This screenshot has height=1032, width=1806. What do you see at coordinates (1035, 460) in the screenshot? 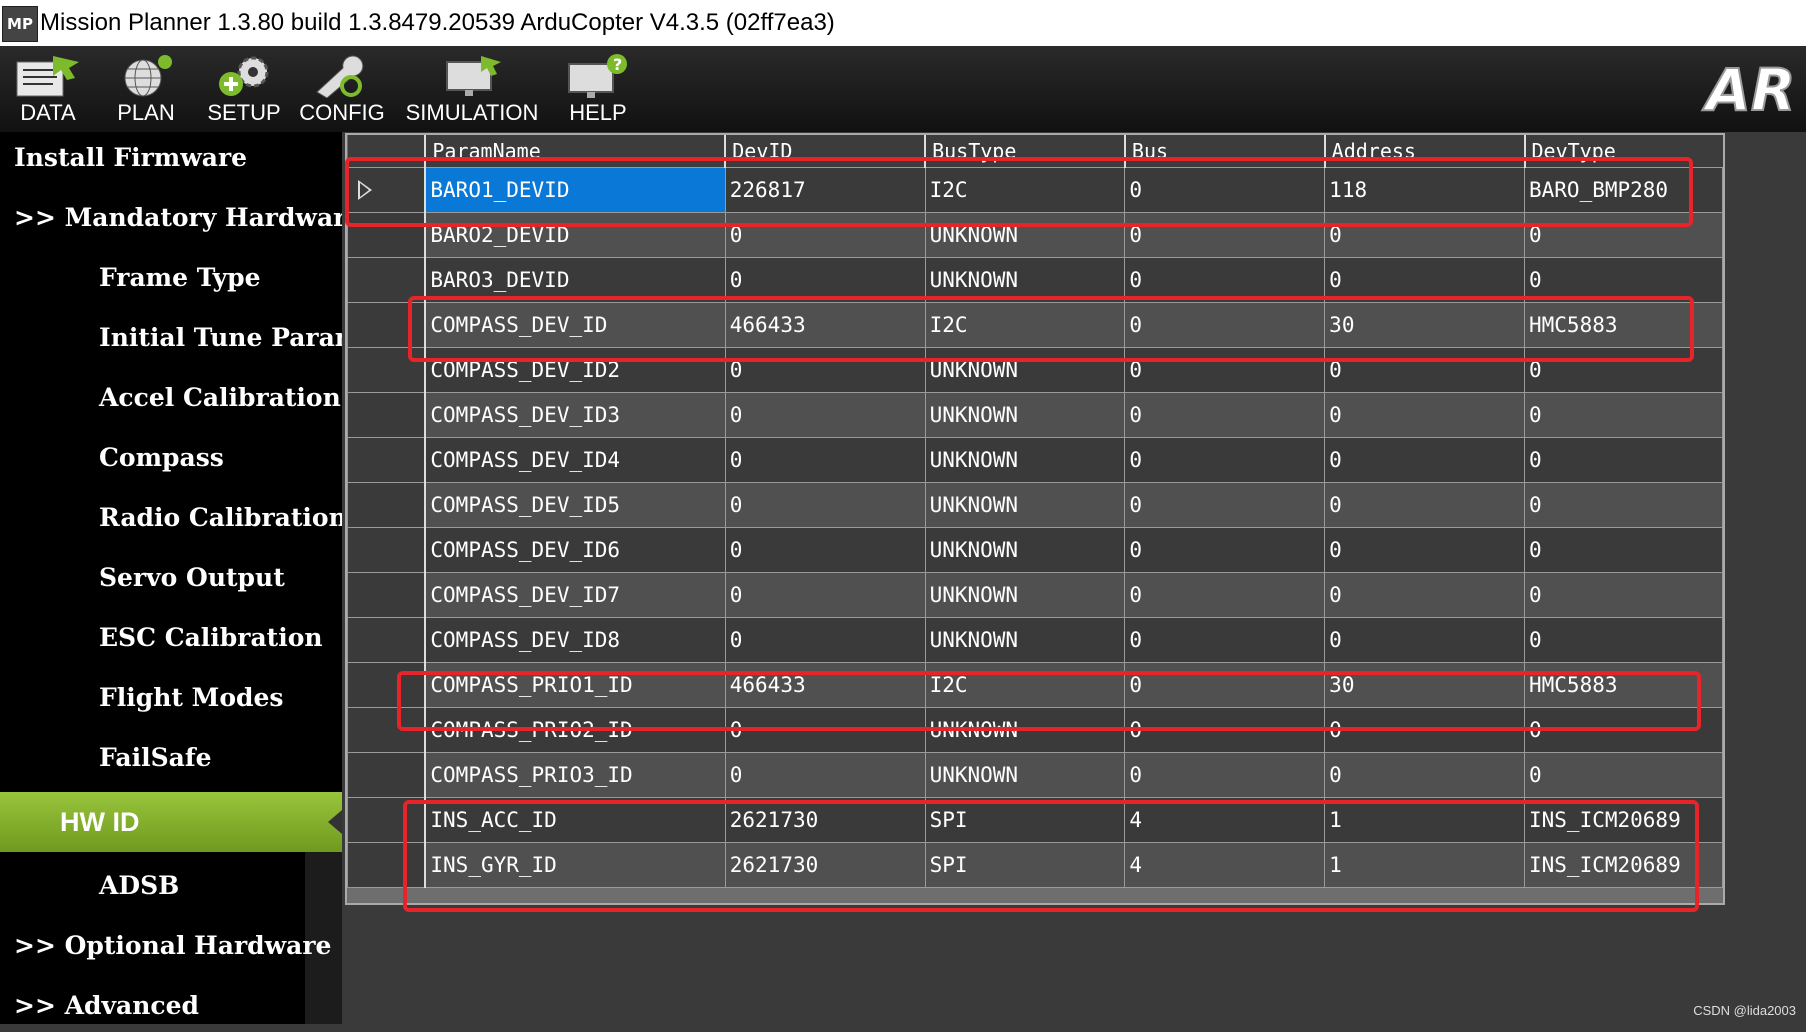
I see `table-row: COMPASS_DEV_ID4 0 UNKNOWN 0 0 0` at bounding box center [1035, 460].